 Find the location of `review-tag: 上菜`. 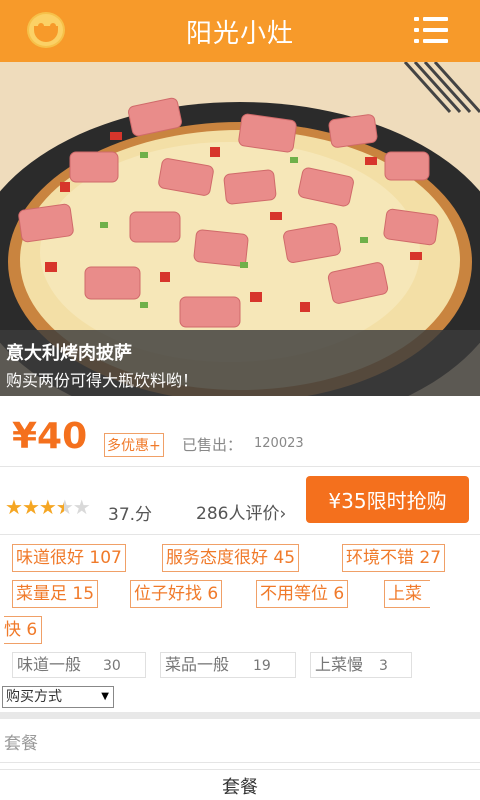

review-tag: 上菜 is located at coordinates (407, 594).